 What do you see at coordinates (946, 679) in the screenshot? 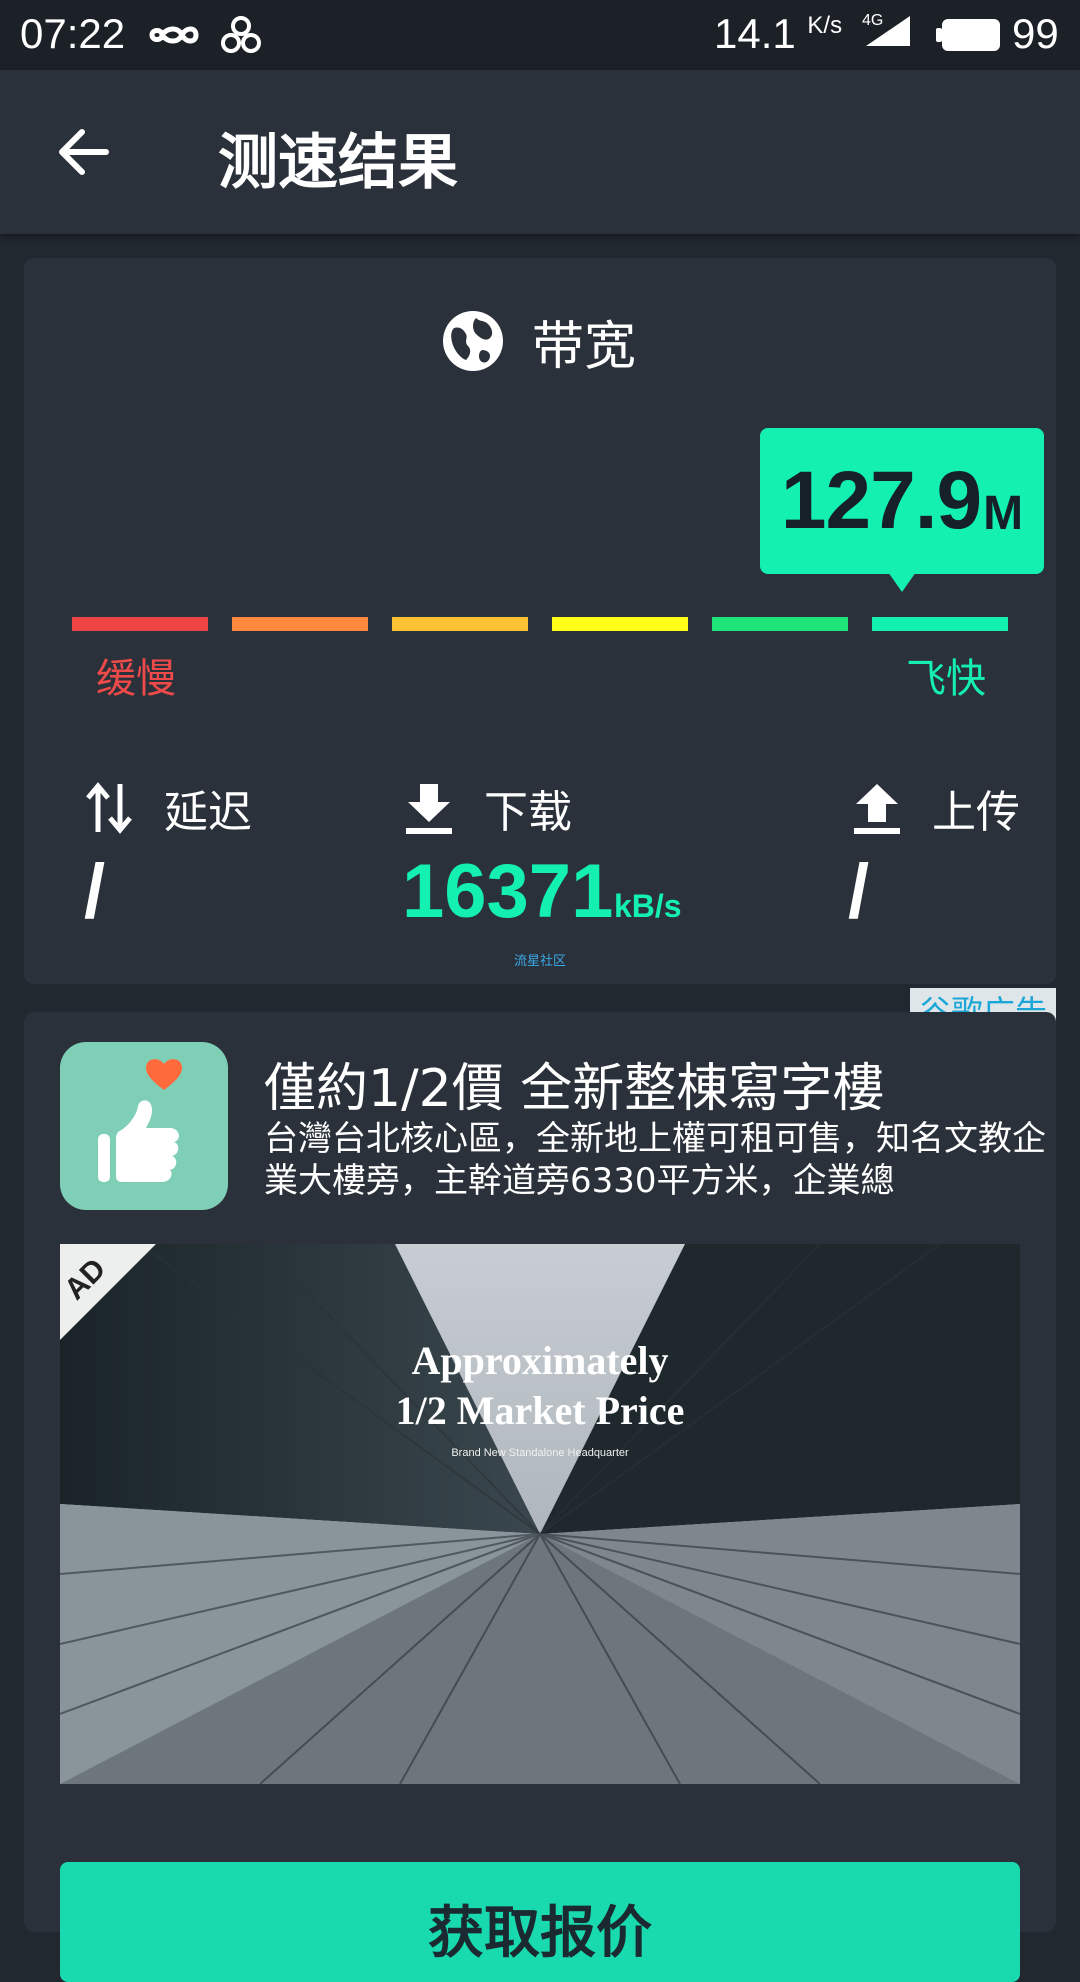
I see `fast-label: 飞快` at bounding box center [946, 679].